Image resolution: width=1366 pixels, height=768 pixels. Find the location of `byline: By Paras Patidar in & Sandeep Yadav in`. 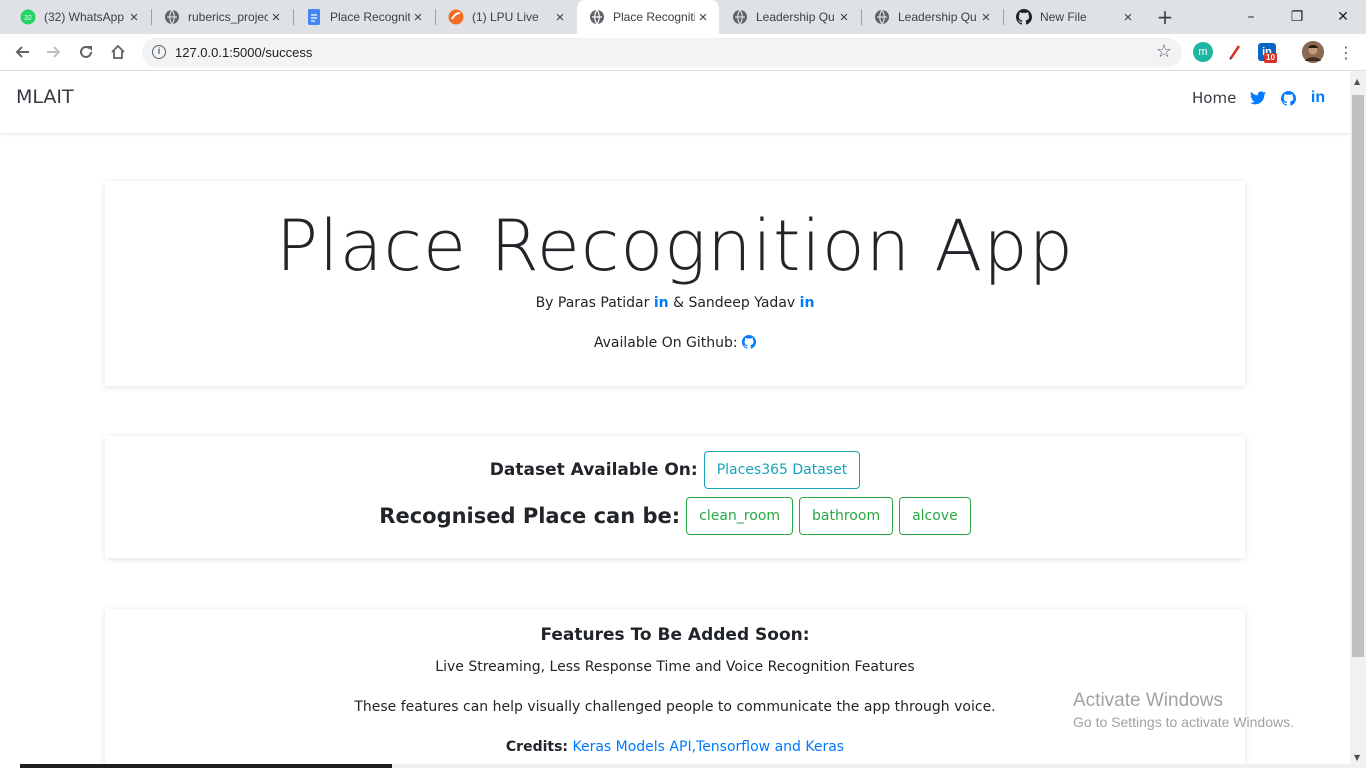

byline: By Paras Patidar in & Sandeep Yadav in is located at coordinates (675, 303).